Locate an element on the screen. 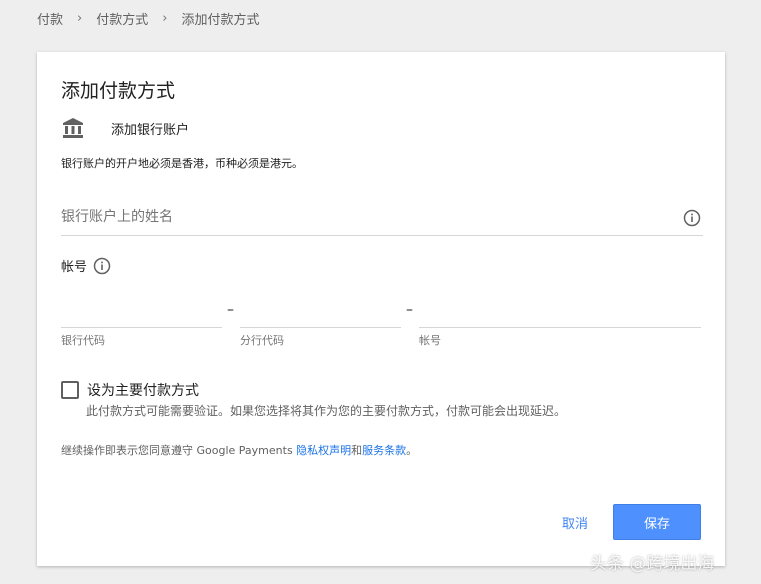  account-number-caption: 帐号 is located at coordinates (430, 340).